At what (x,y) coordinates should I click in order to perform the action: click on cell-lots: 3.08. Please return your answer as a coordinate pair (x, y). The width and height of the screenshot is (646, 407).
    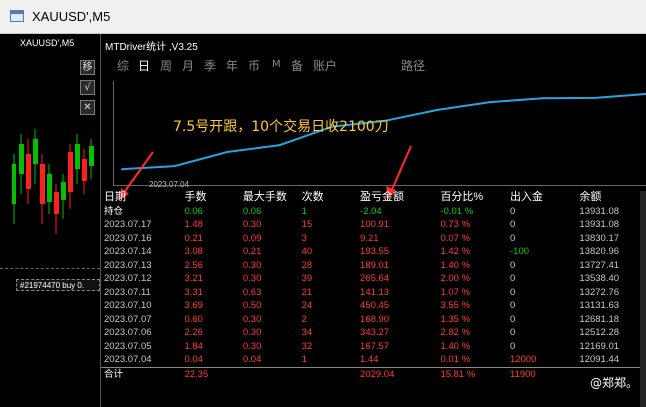
    Looking at the image, I should click on (193, 251).